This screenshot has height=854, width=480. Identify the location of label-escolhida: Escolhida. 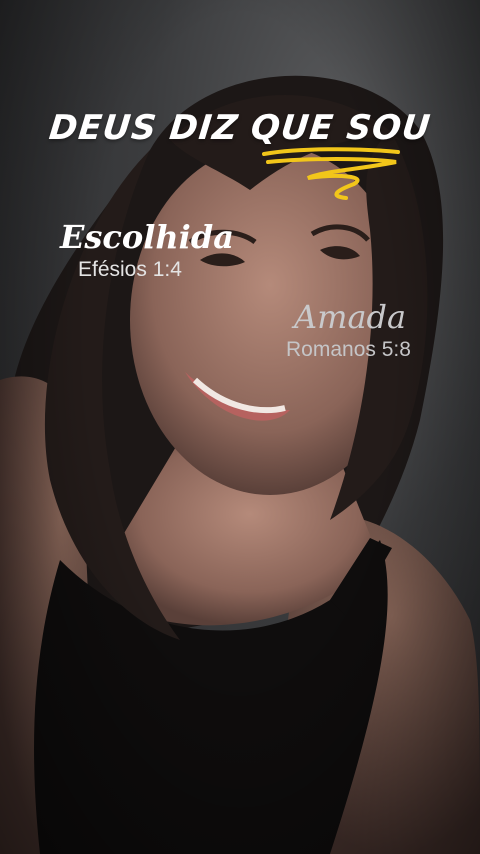
(147, 237).